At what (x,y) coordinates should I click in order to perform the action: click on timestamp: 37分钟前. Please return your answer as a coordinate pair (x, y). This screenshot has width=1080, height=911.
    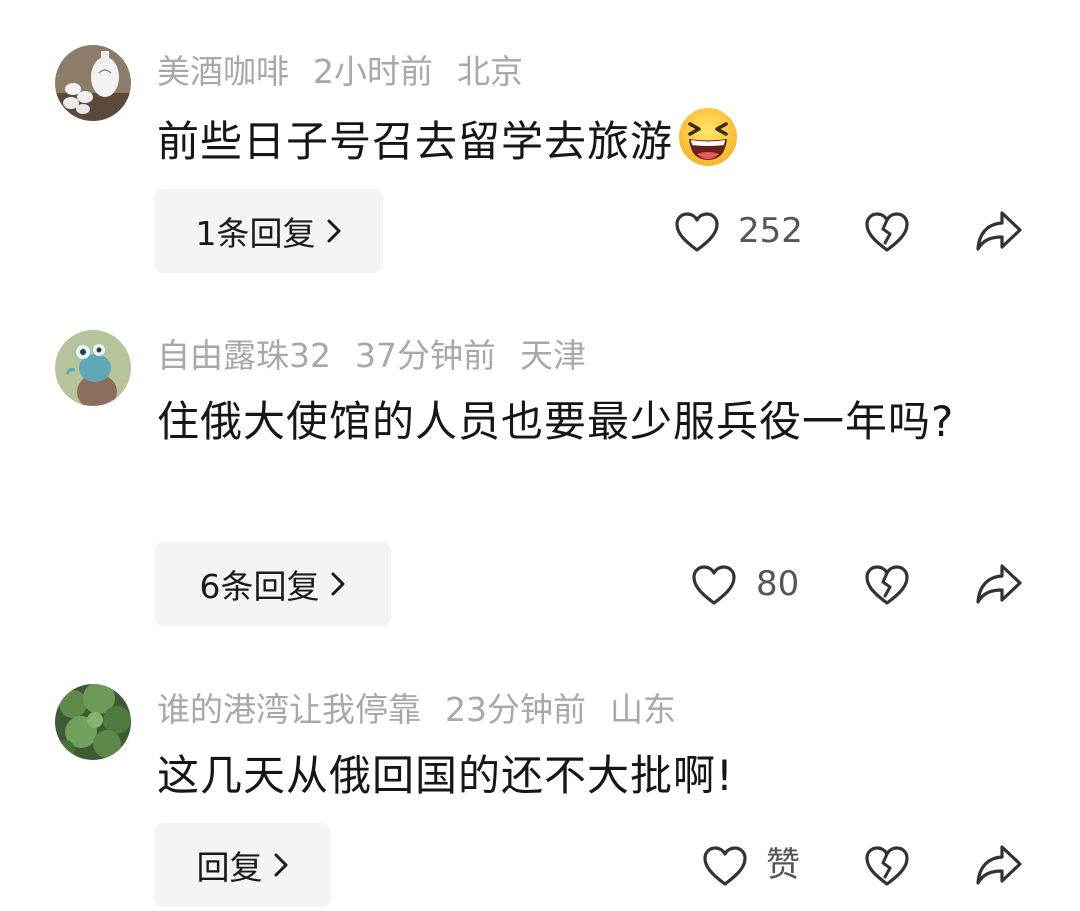
    Looking at the image, I should click on (425, 355).